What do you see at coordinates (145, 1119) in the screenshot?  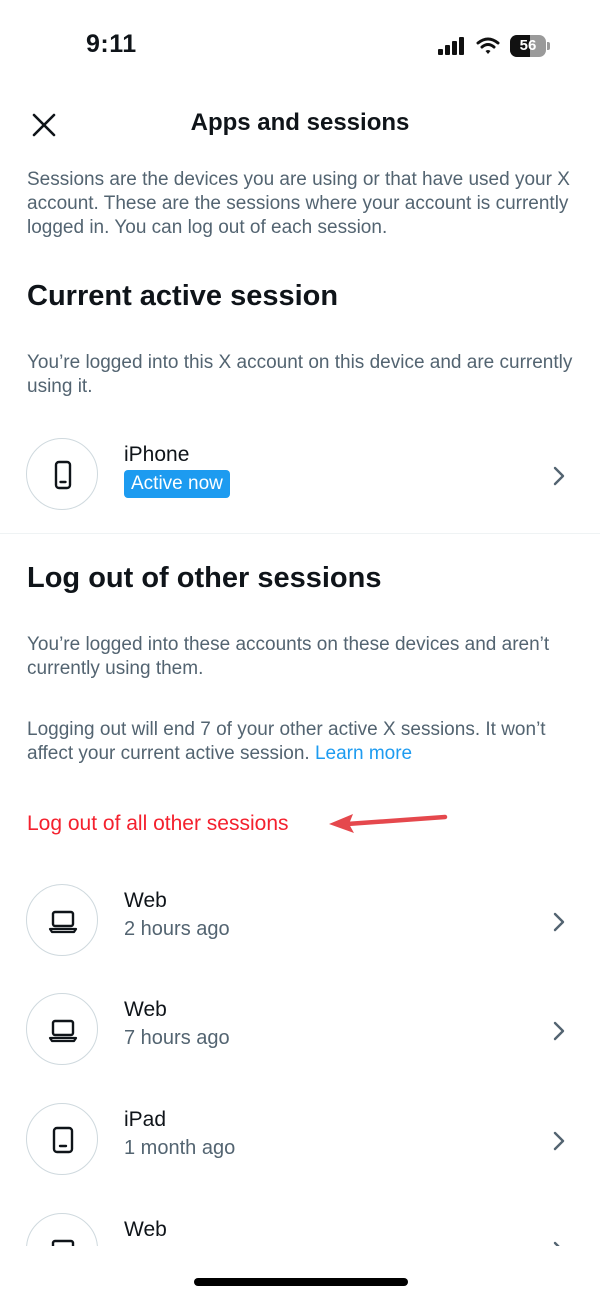 I see `device-name: iPad` at bounding box center [145, 1119].